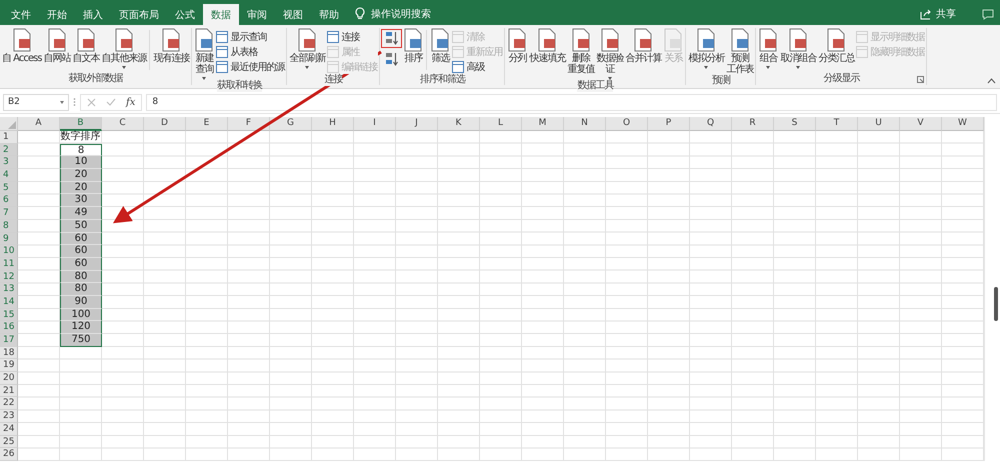  Describe the element at coordinates (9, 239) in the screenshot. I see `row-header: 9` at that location.